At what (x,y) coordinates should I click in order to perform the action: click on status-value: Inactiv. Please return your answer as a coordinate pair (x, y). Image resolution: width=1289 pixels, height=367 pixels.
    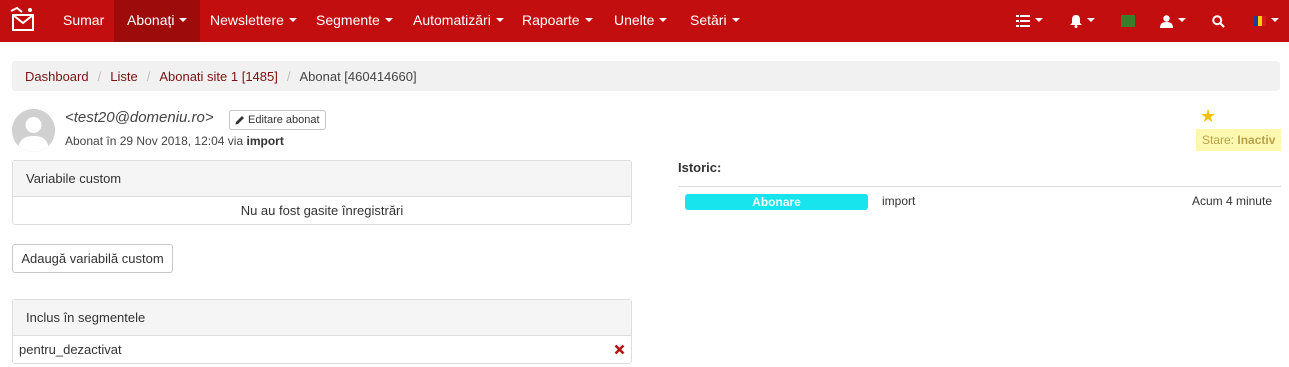
    Looking at the image, I should click on (1256, 140).